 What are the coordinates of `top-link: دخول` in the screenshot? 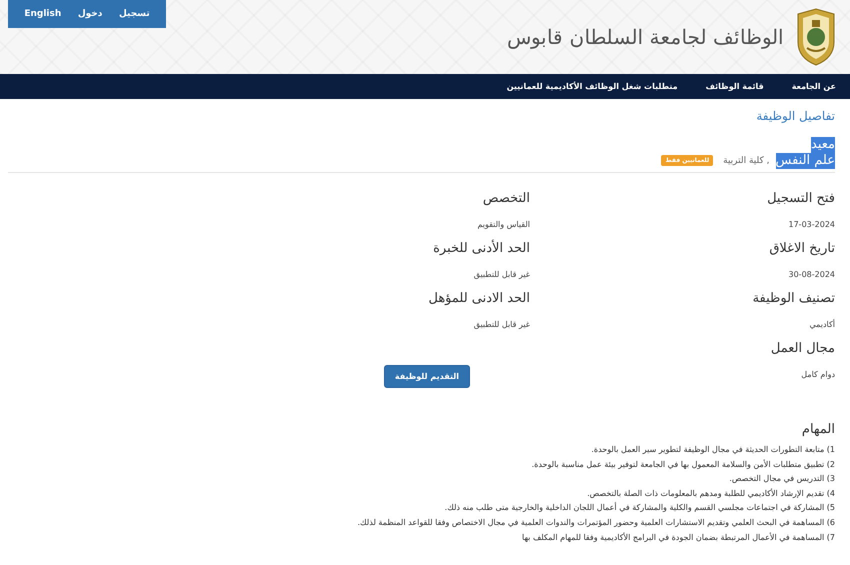 It's located at (90, 14).